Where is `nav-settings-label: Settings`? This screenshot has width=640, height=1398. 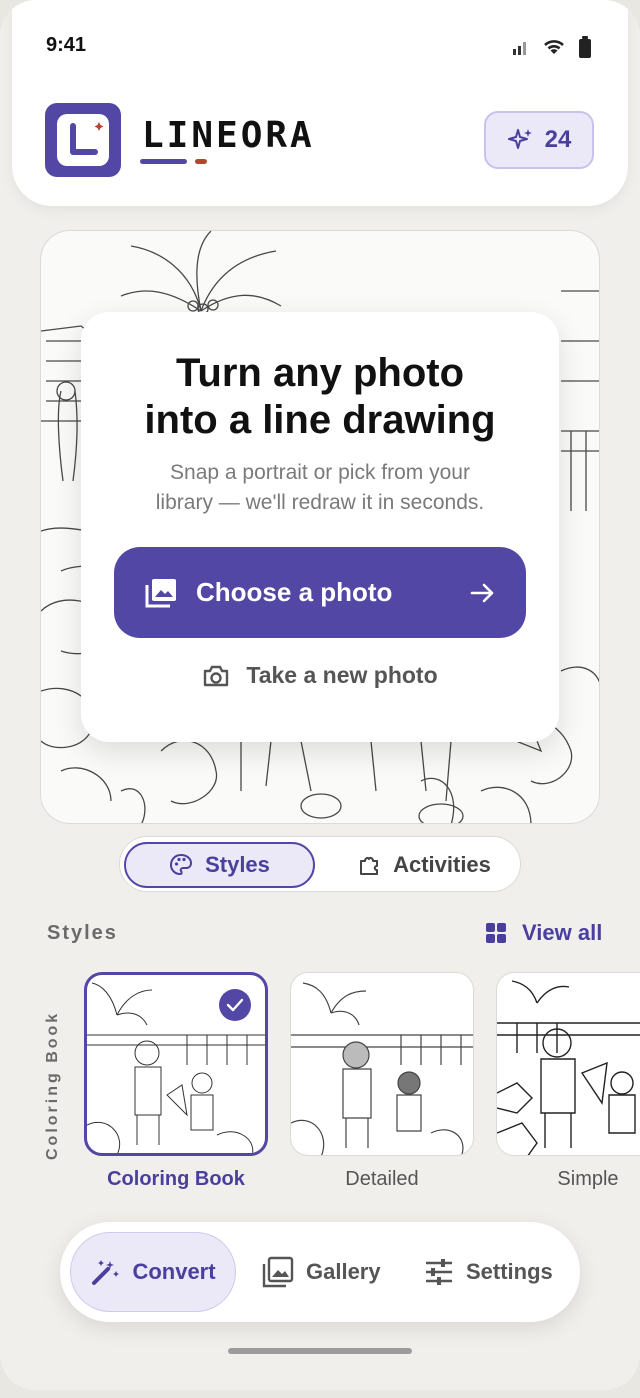 nav-settings-label: Settings is located at coordinates (509, 1271).